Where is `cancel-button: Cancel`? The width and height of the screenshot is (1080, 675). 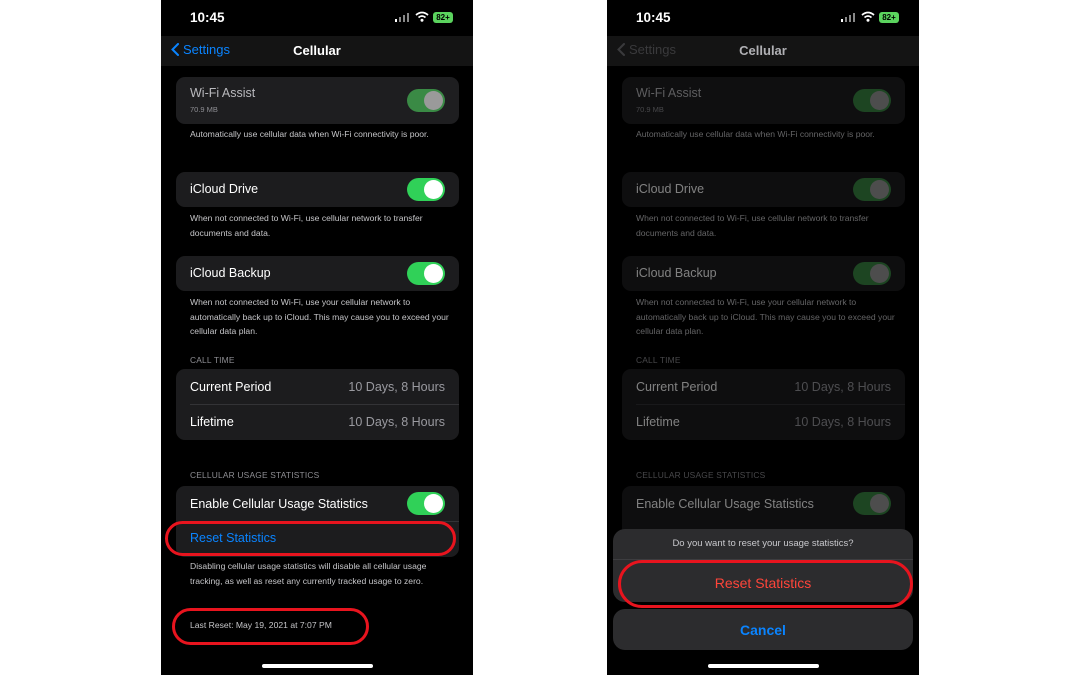 cancel-button: Cancel is located at coordinates (763, 630).